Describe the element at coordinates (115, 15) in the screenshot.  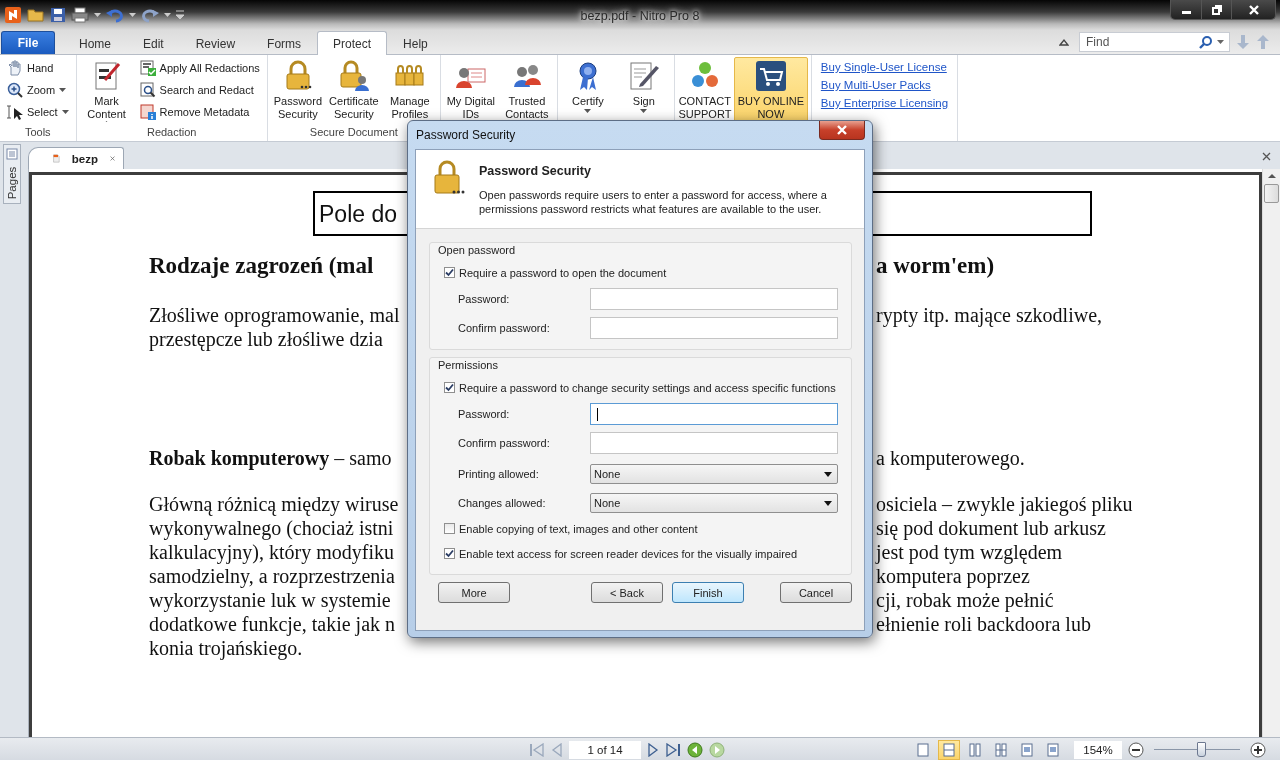
I see `undo-icon` at that location.